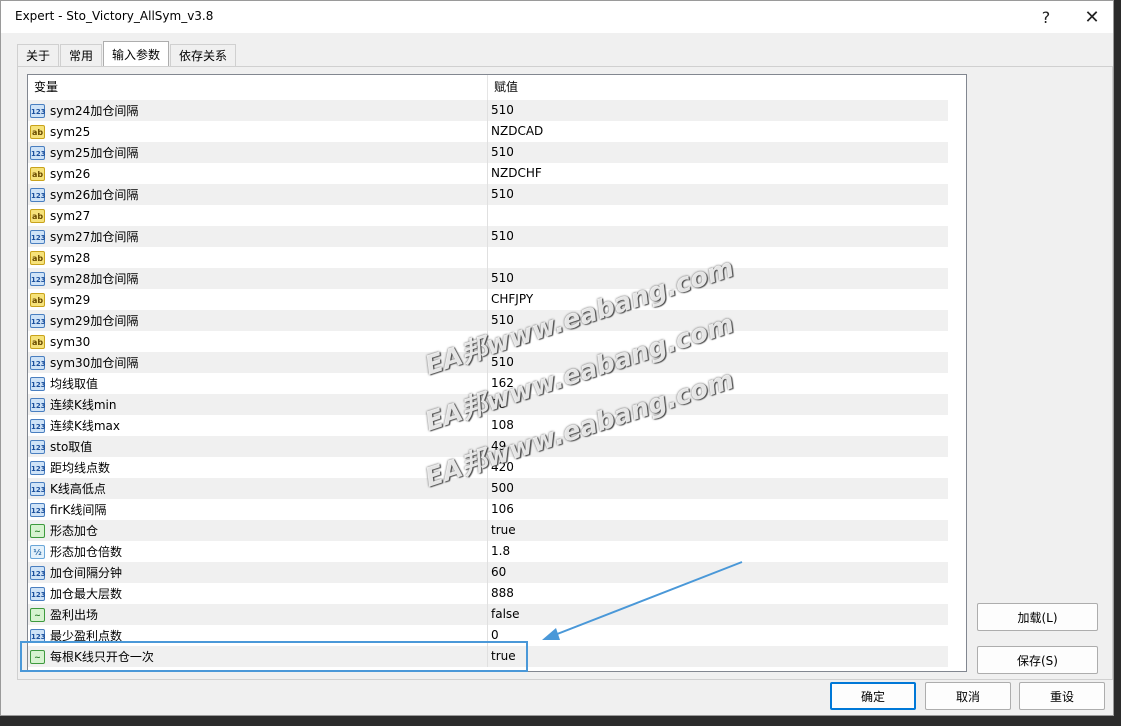 The width and height of the screenshot is (1121, 726). Describe the element at coordinates (70, 131) in the screenshot. I see `variable-name: sym25` at that location.